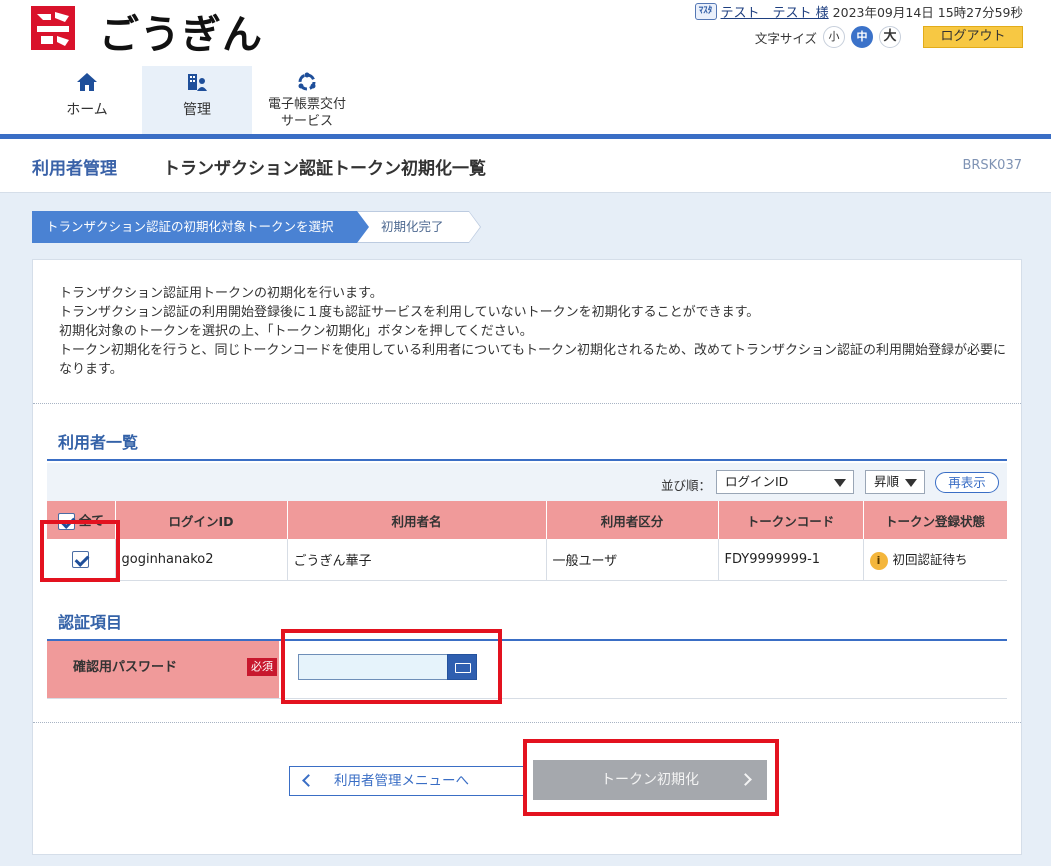  I want to click on ledger-service-icon, so click(307, 82).